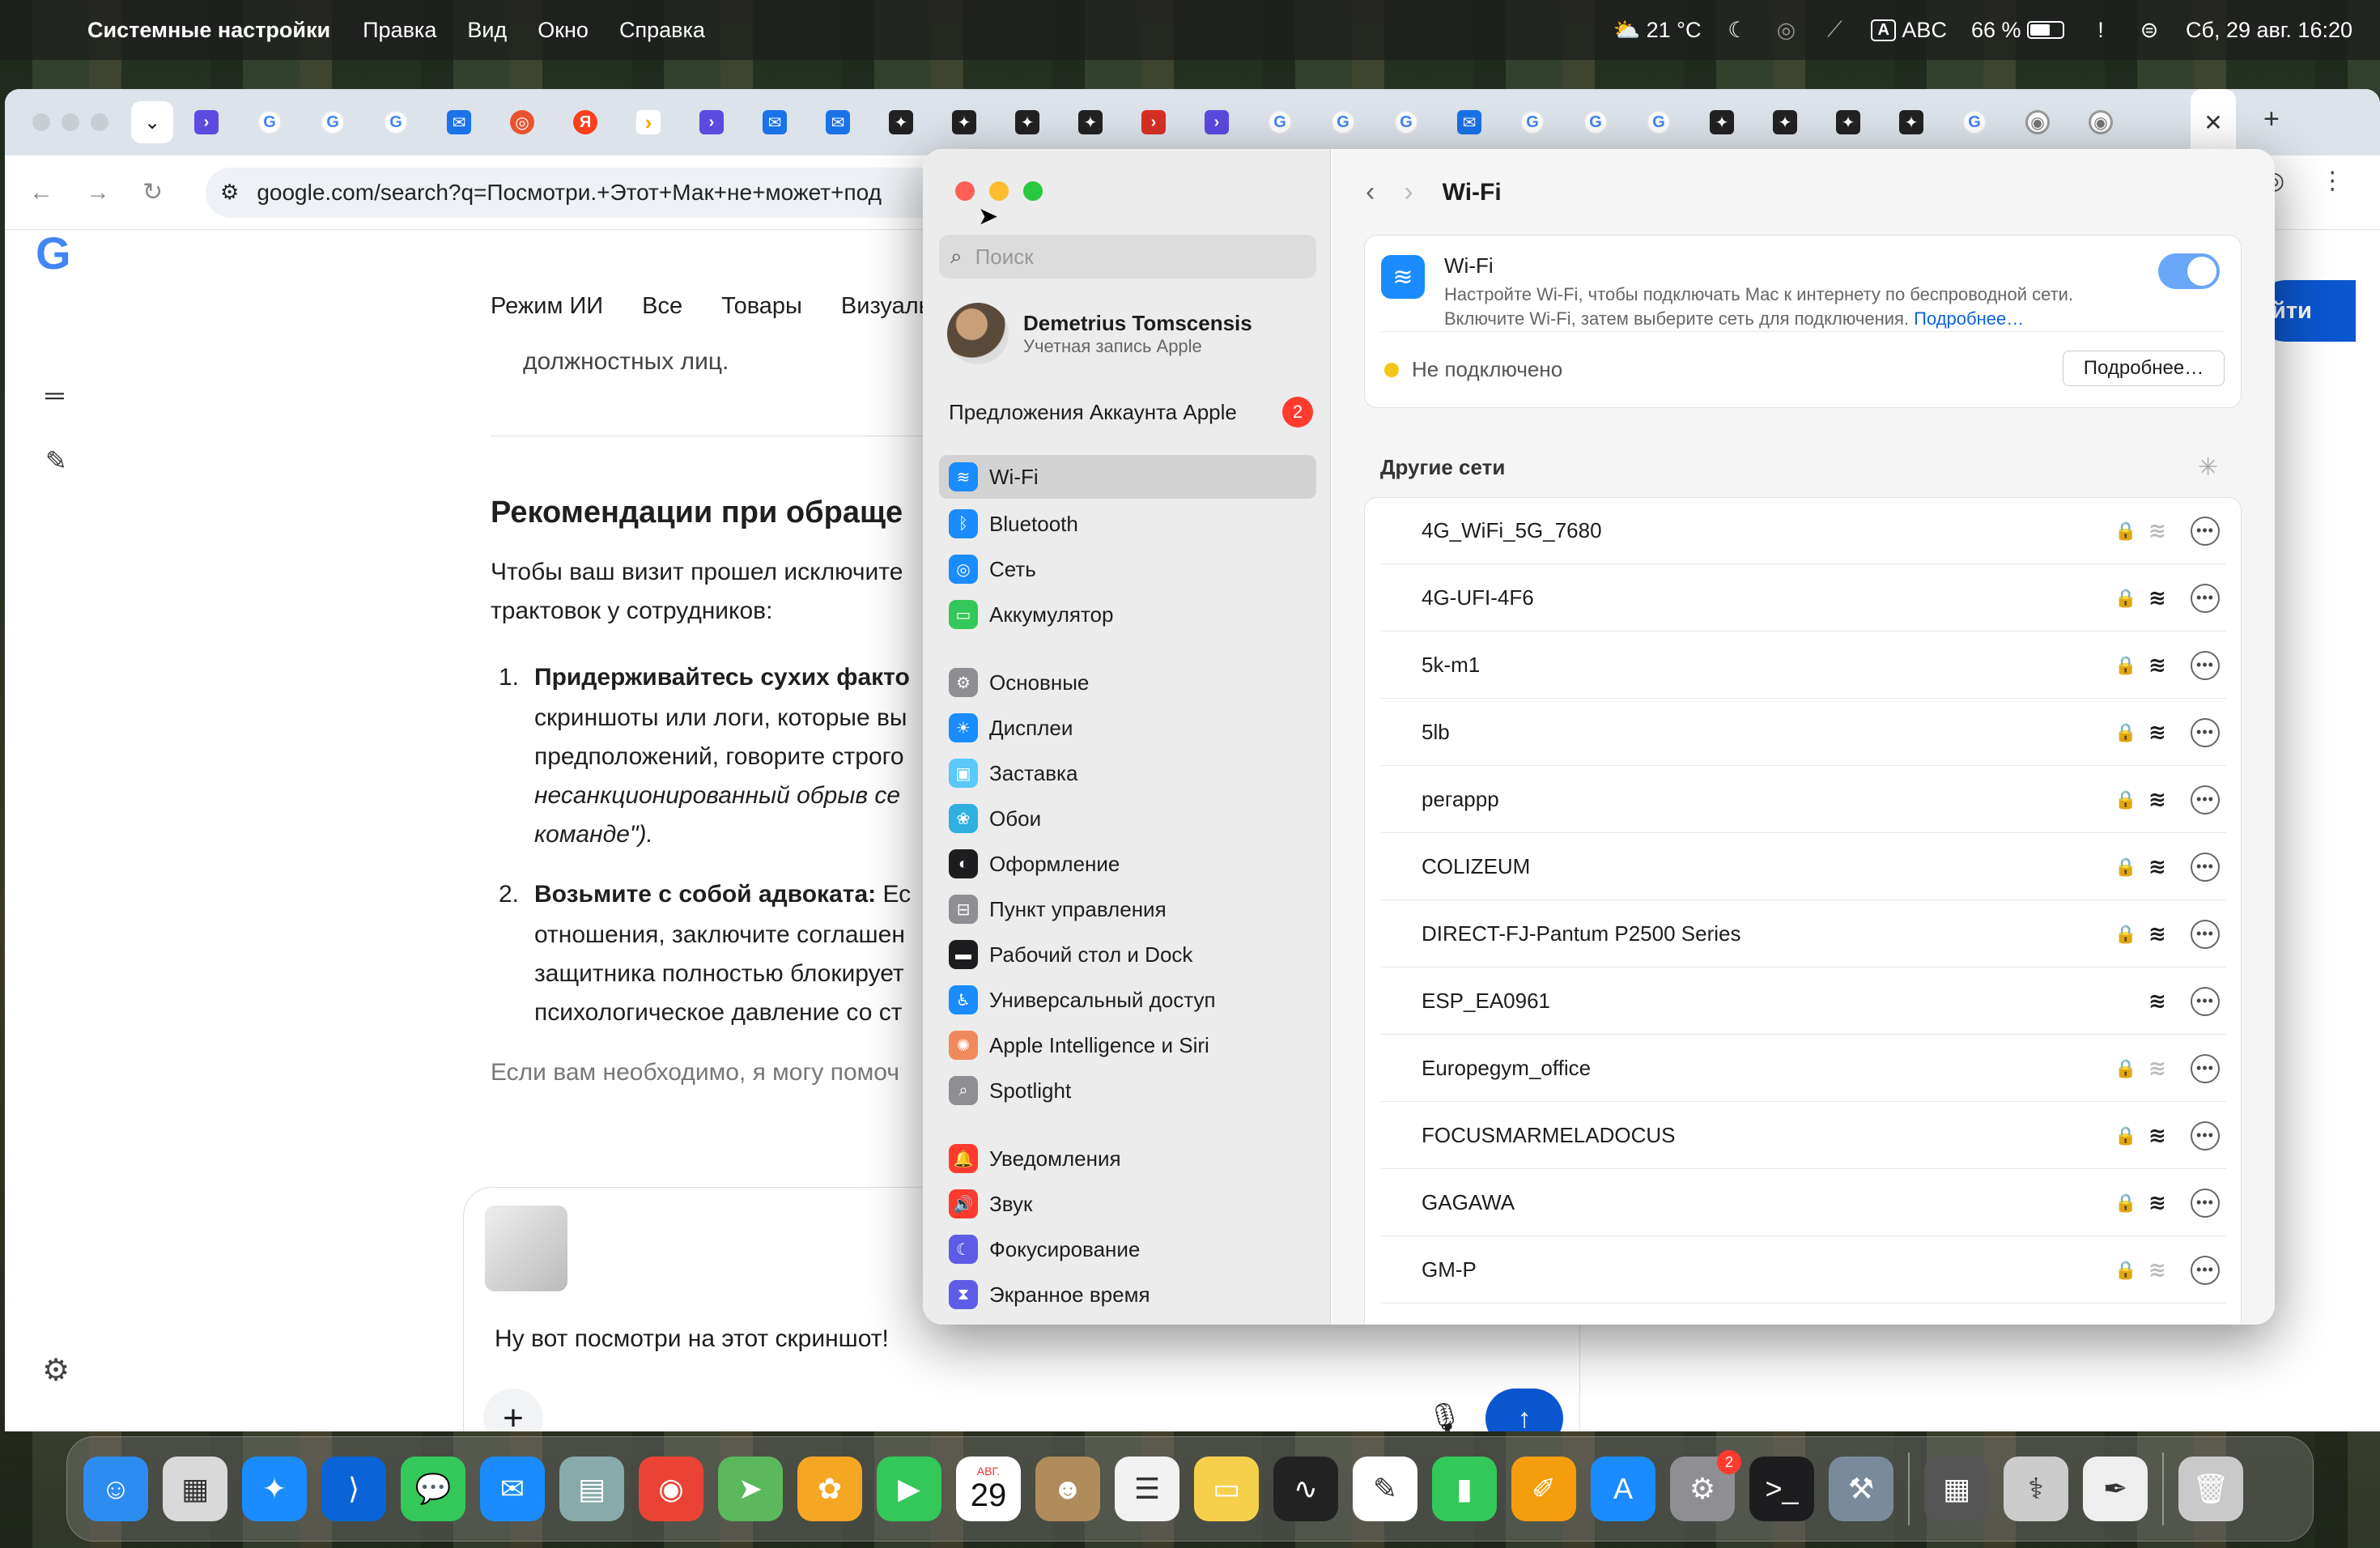 The width and height of the screenshot is (2380, 1548). What do you see at coordinates (1127, 1000) in the screenshot?
I see `sidebar-item: ♿ Универсальный доступ` at bounding box center [1127, 1000].